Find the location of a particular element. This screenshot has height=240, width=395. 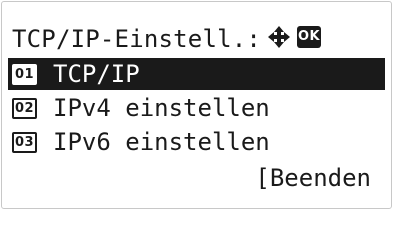

screen-header: TCP/IP-Einstell.: OK is located at coordinates (201, 39).